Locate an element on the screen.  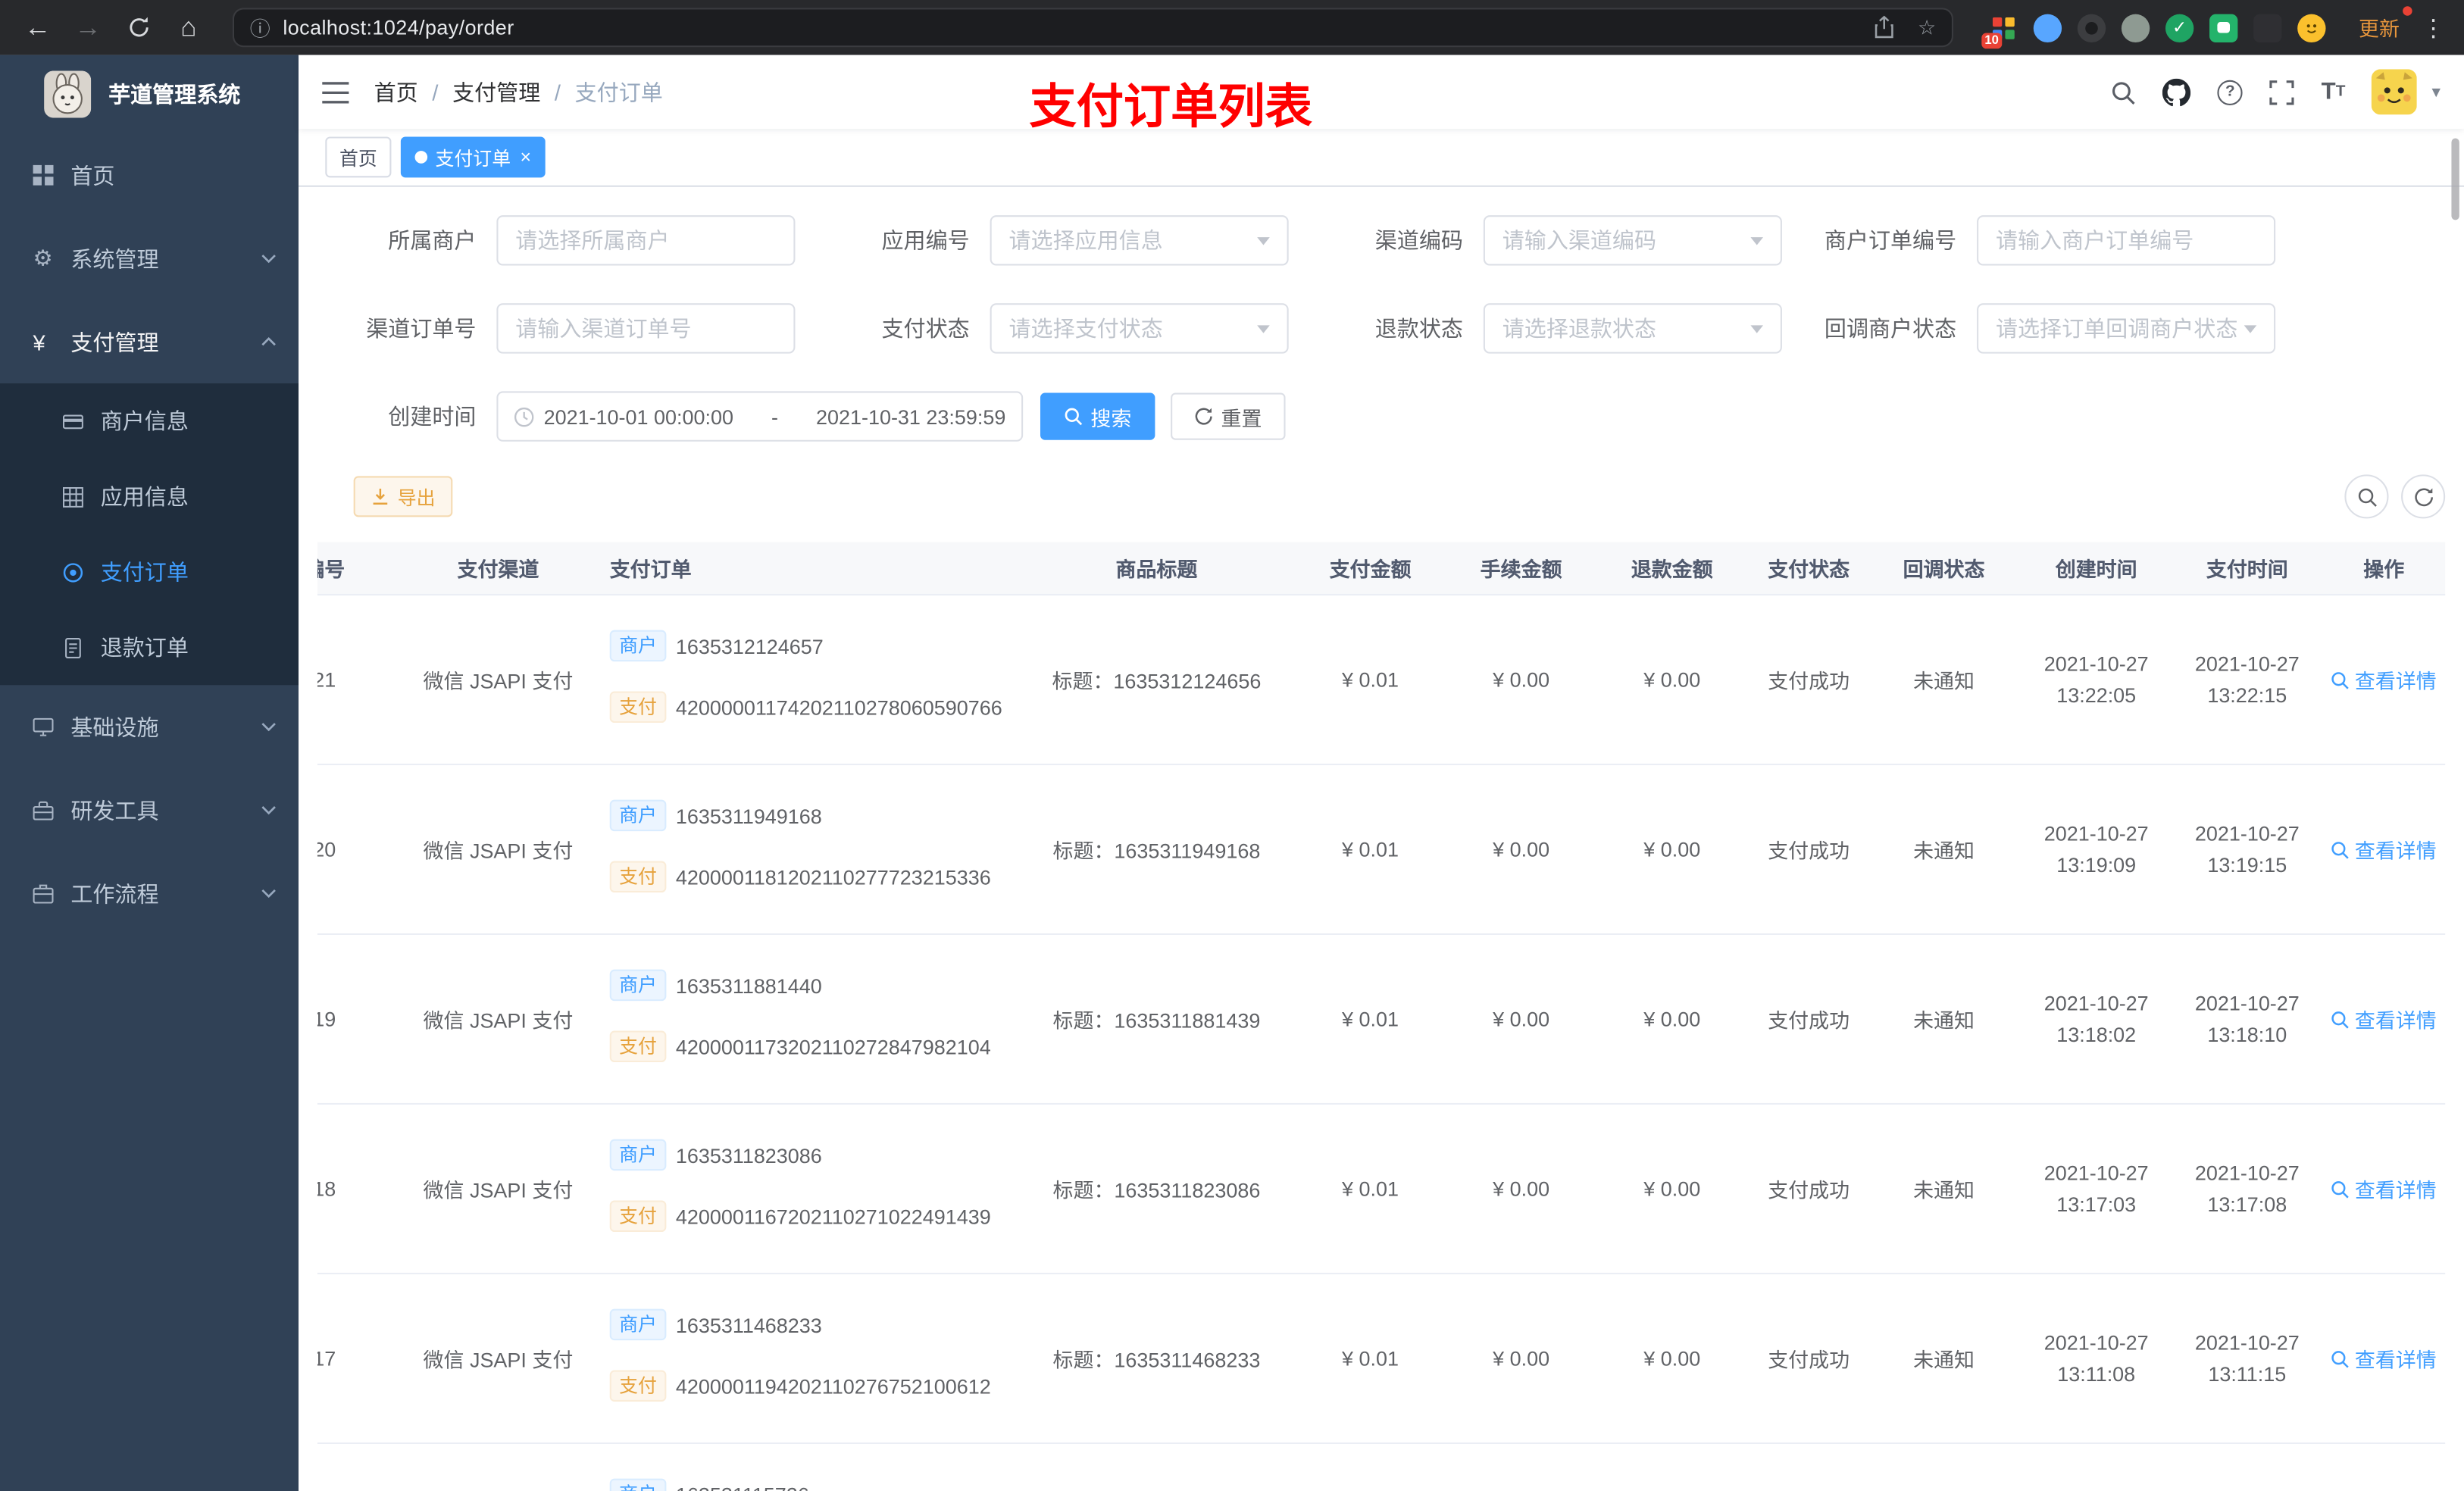
help-icon: ? is located at coordinates (2230, 92).